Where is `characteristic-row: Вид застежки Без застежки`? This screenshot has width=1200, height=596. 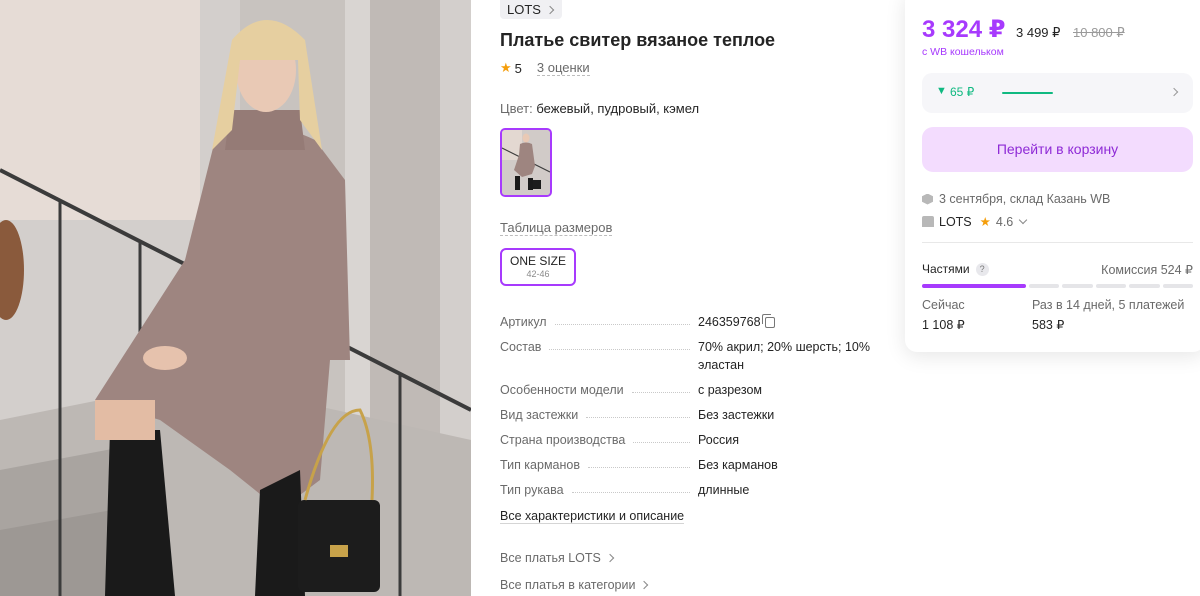
characteristic-row: Вид застежки Без застежки is located at coordinates (690, 415).